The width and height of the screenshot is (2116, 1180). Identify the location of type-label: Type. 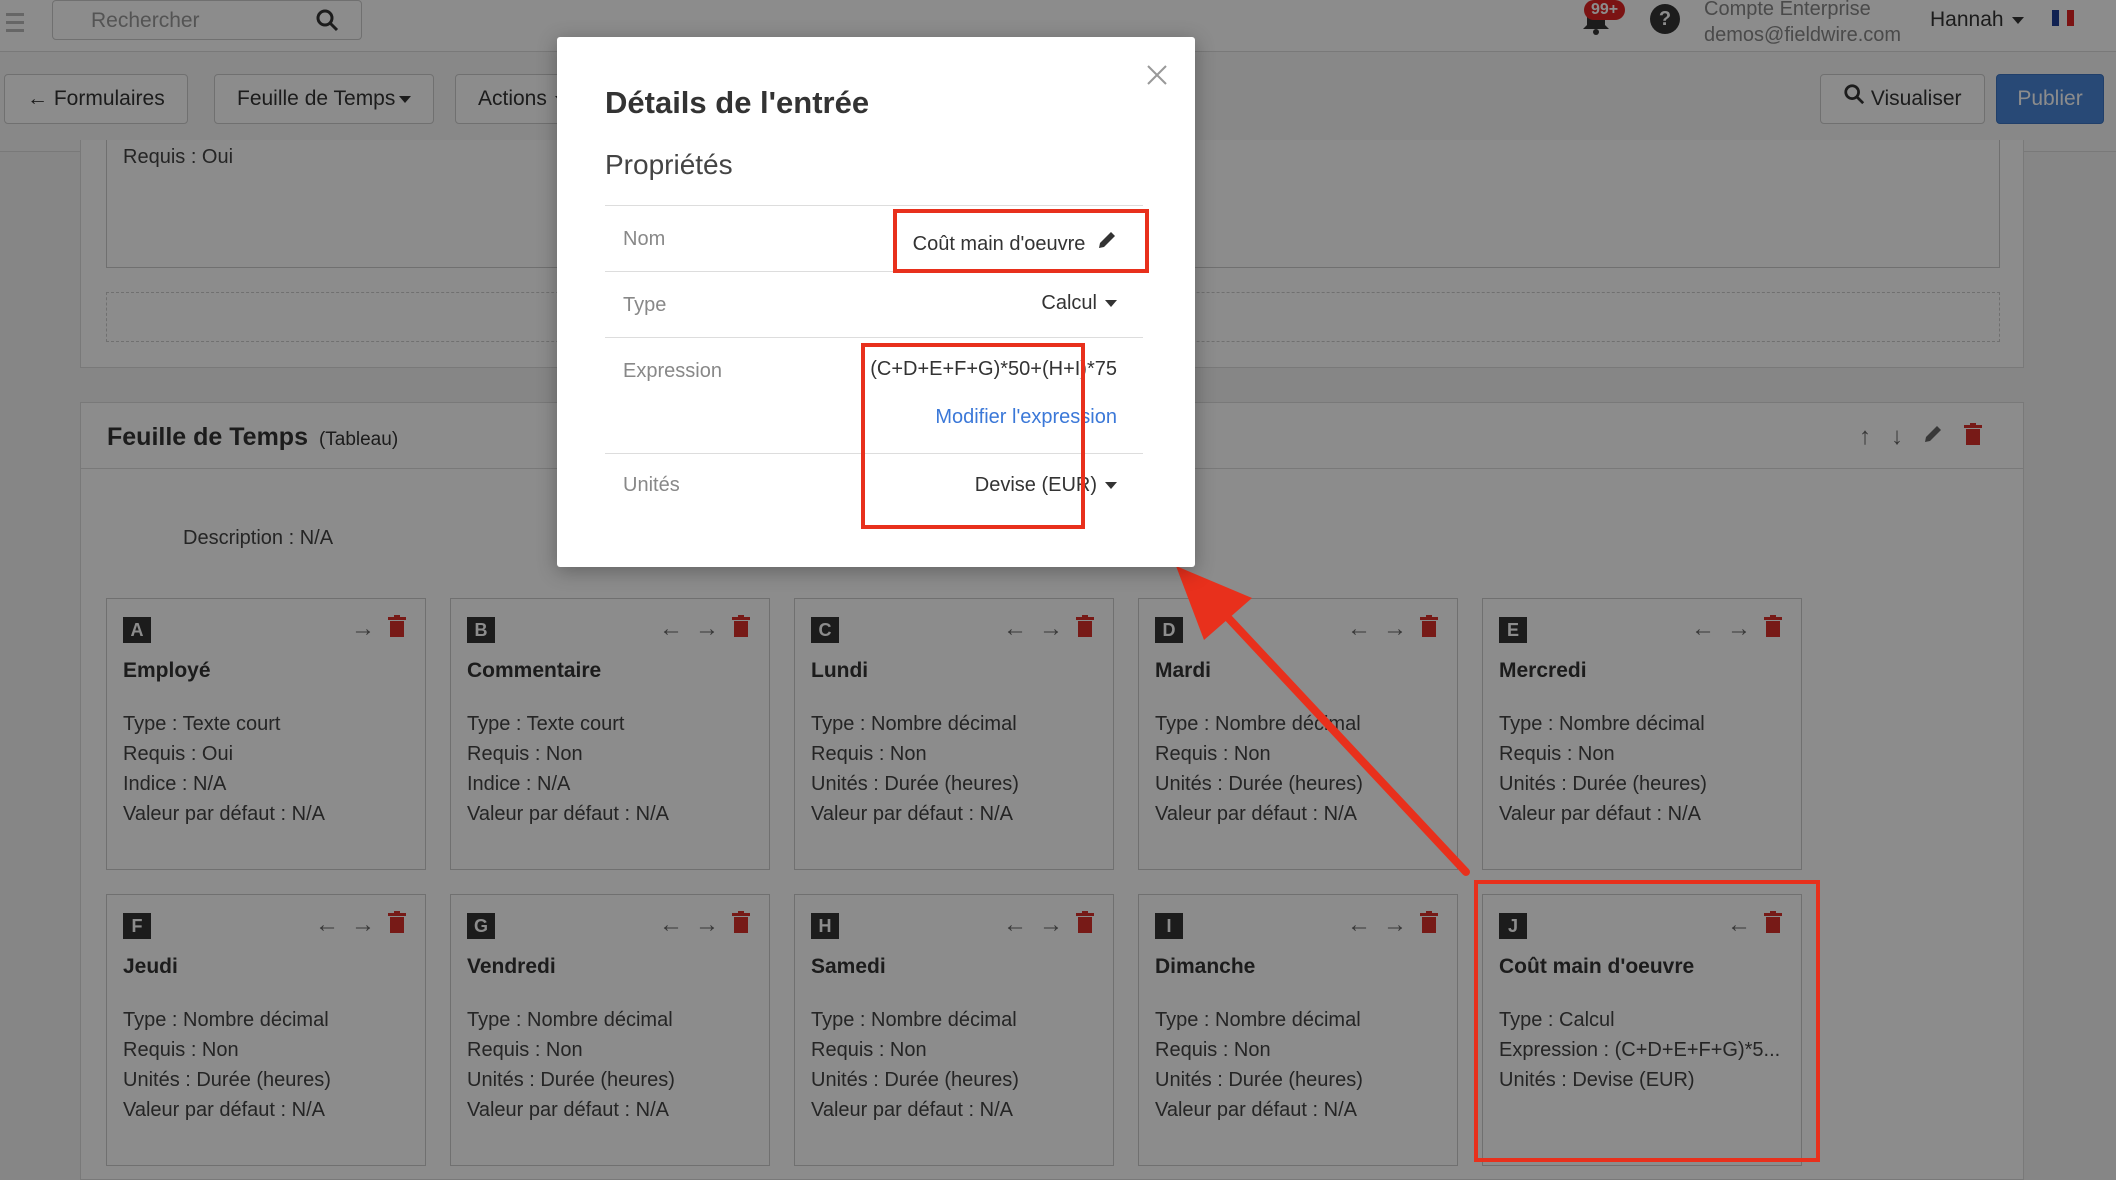
(645, 305).